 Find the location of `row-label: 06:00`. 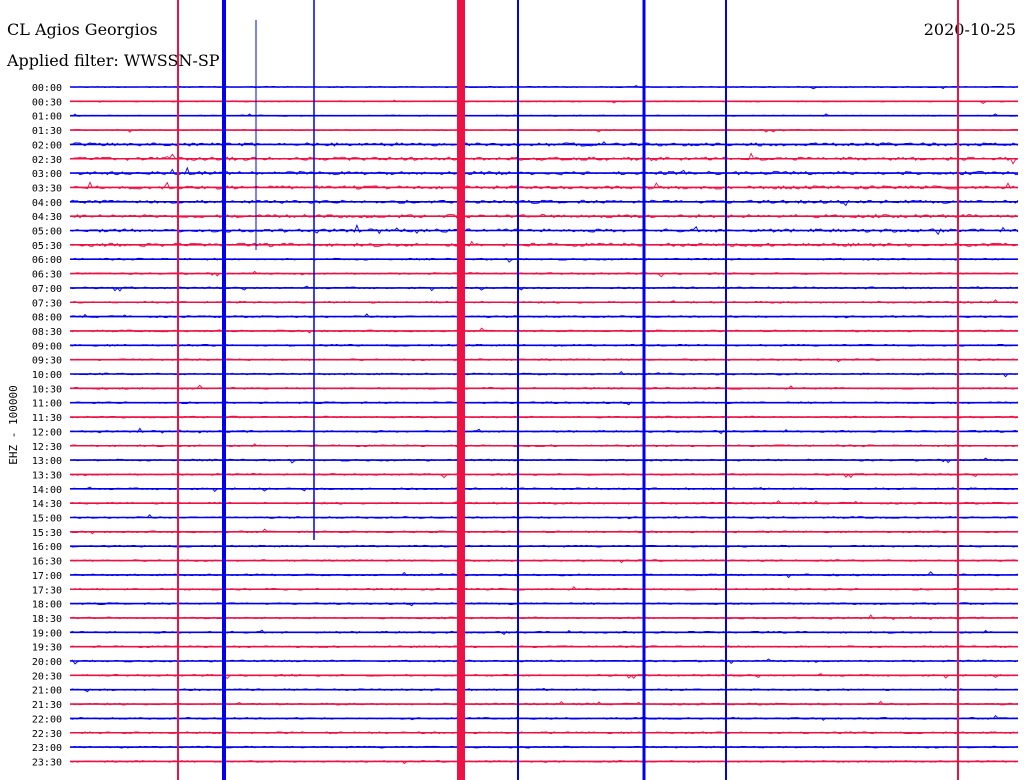

row-label: 06:00 is located at coordinates (47, 260).